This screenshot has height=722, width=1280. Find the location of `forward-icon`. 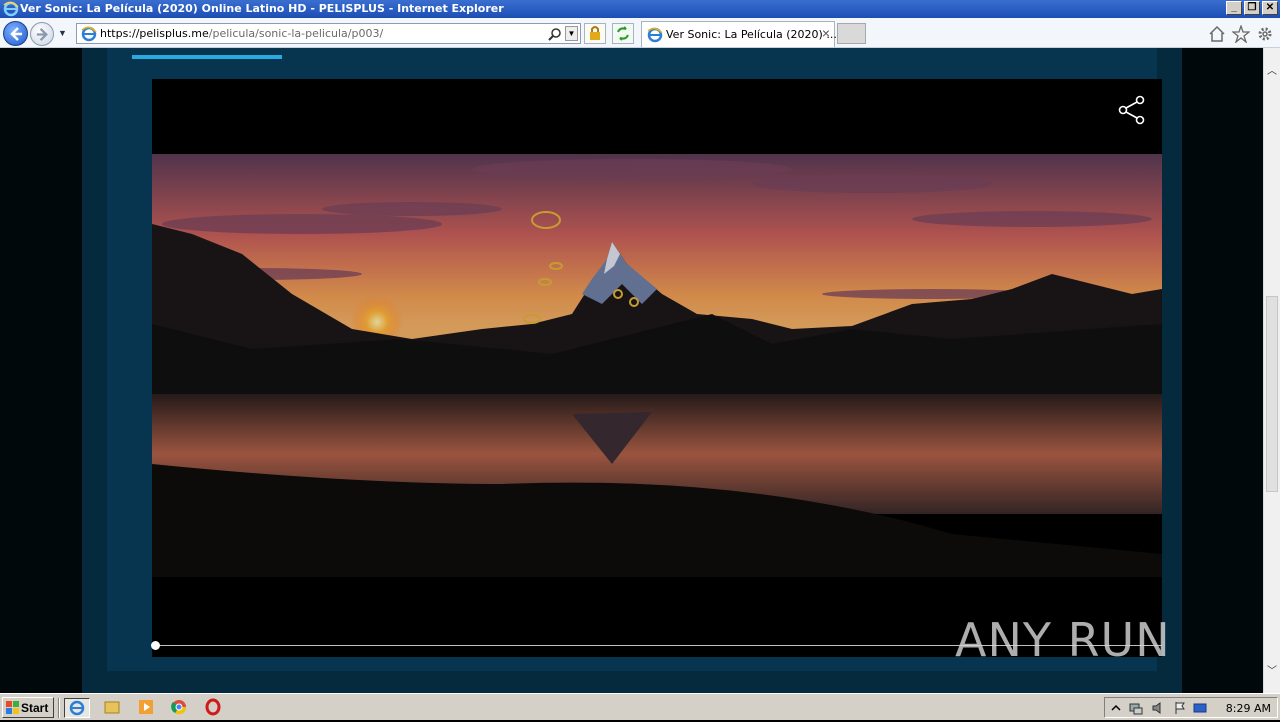

forward-icon is located at coordinates (42, 34).